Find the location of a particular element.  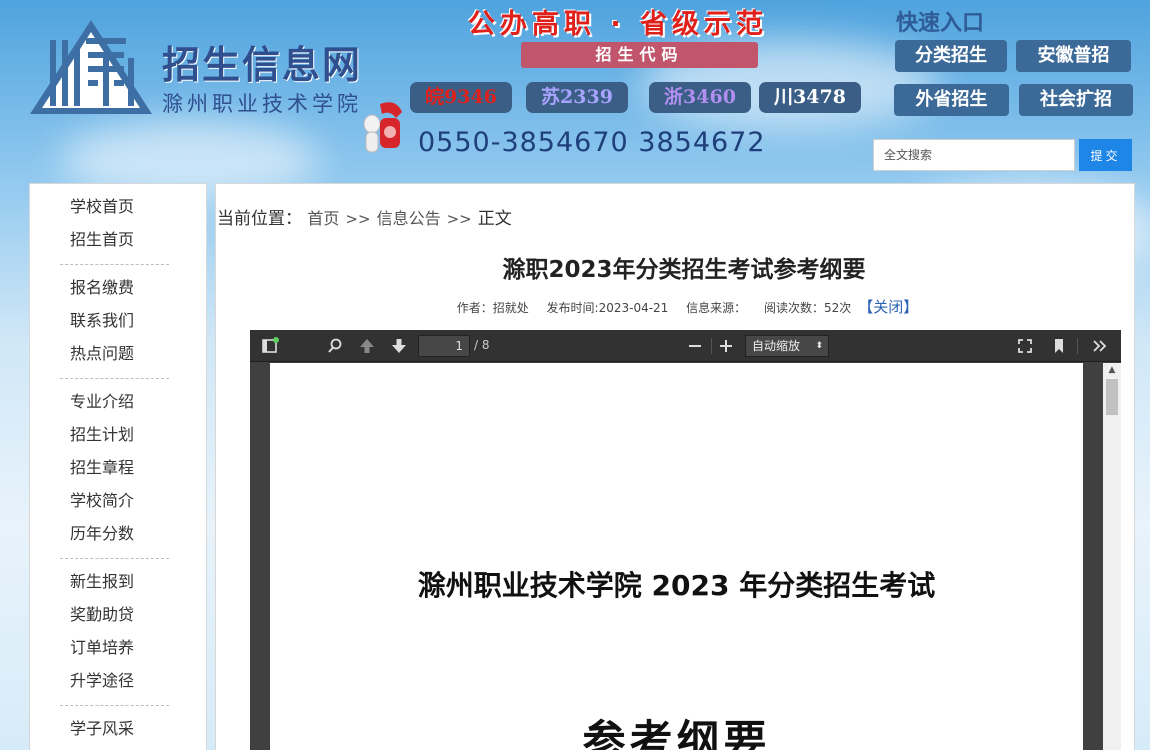

article-title: 滁职2023年分类招生考试参考纲要 is located at coordinates (684, 270).